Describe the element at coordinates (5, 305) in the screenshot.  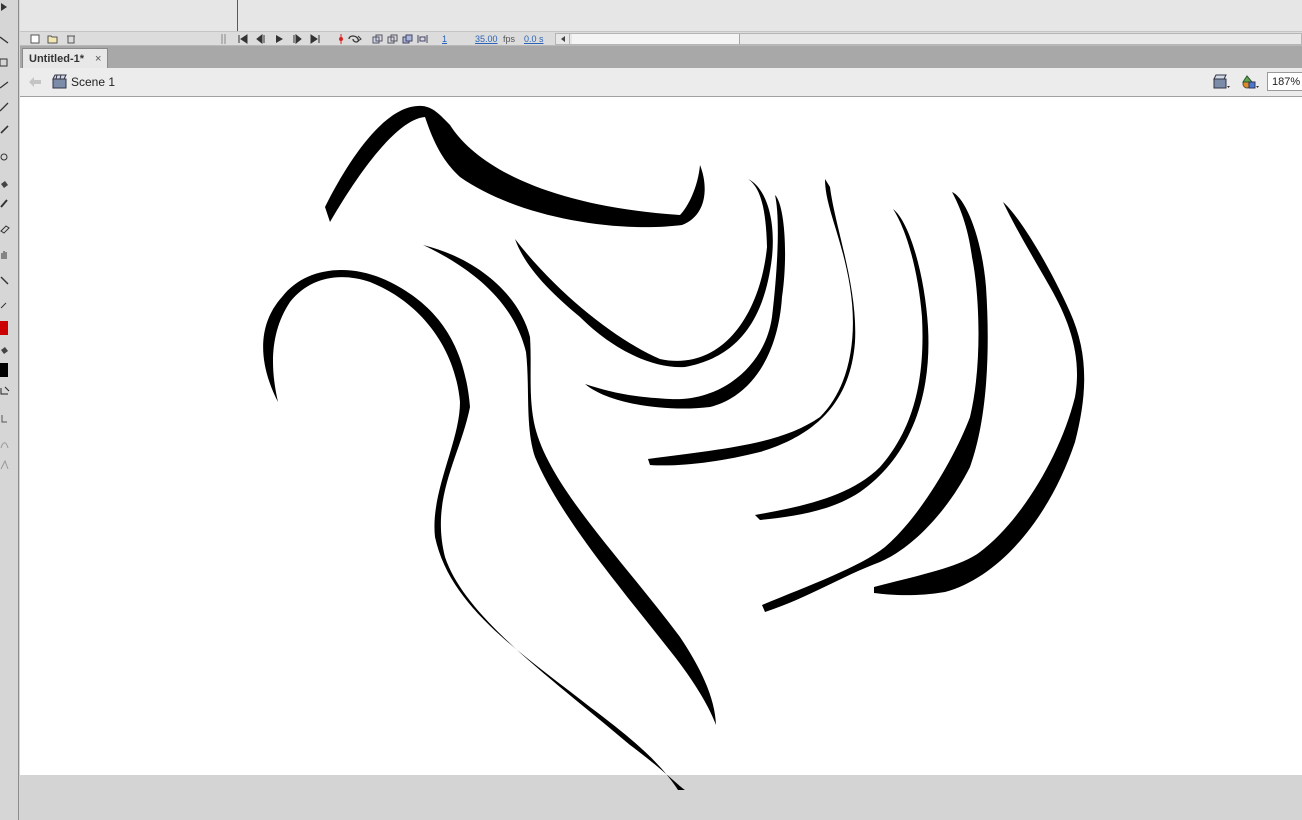
I see `stroke-color-pencil-icon` at that location.